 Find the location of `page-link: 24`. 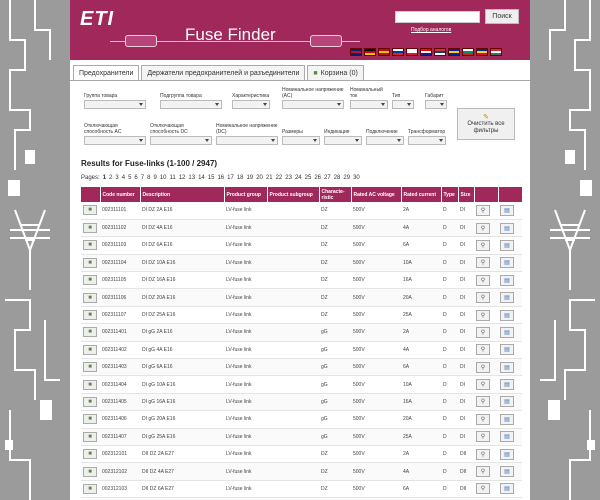

page-link: 24 is located at coordinates (298, 178).